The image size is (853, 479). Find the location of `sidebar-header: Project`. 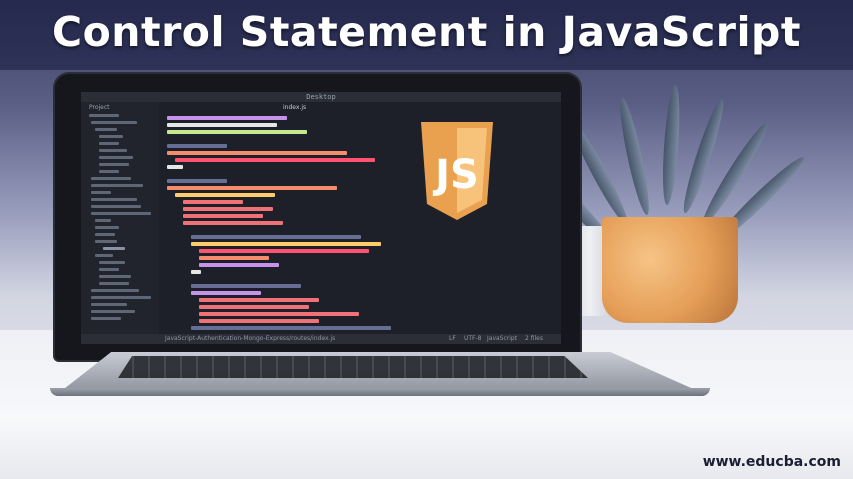

sidebar-header: Project is located at coordinates (99, 107).